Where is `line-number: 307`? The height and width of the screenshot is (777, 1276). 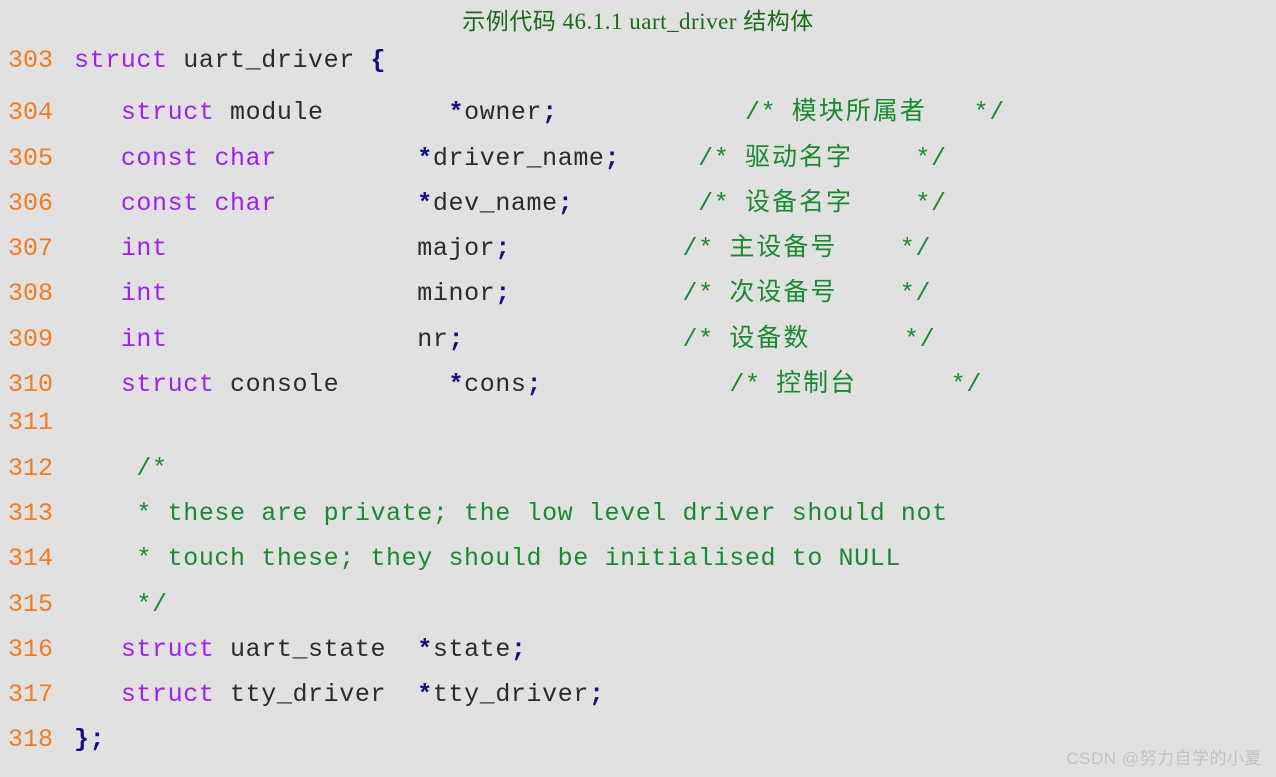 line-number: 307 is located at coordinates (31, 249).